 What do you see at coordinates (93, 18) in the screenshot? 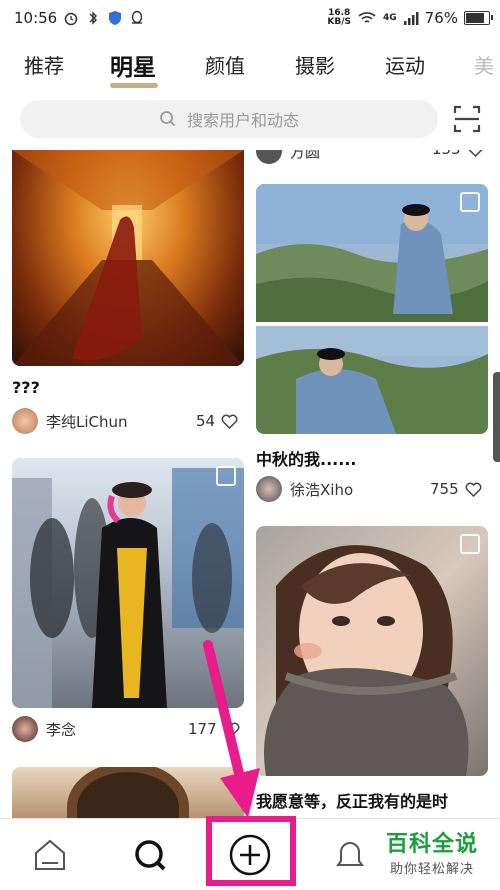
I see `bluetooth-icon` at bounding box center [93, 18].